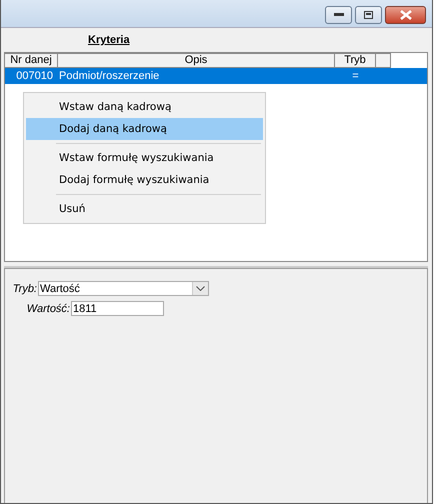 Image resolution: width=436 pixels, height=504 pixels. I want to click on minimize-button, so click(338, 15).